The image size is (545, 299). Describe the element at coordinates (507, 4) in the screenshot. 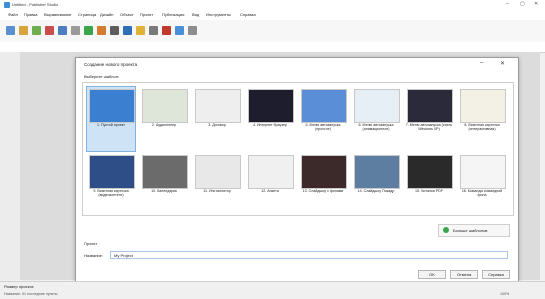

I see `minimize-button: –` at that location.